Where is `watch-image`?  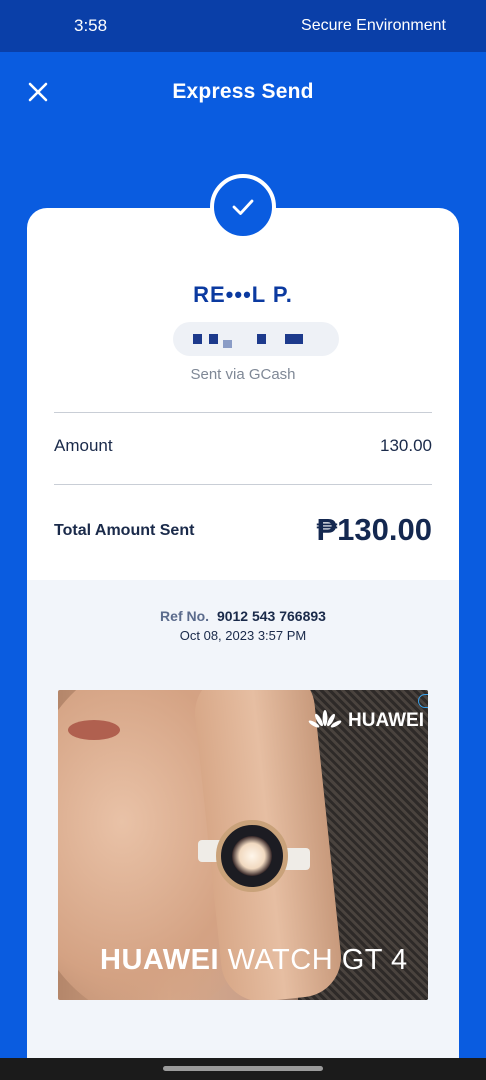 watch-image is located at coordinates (252, 856).